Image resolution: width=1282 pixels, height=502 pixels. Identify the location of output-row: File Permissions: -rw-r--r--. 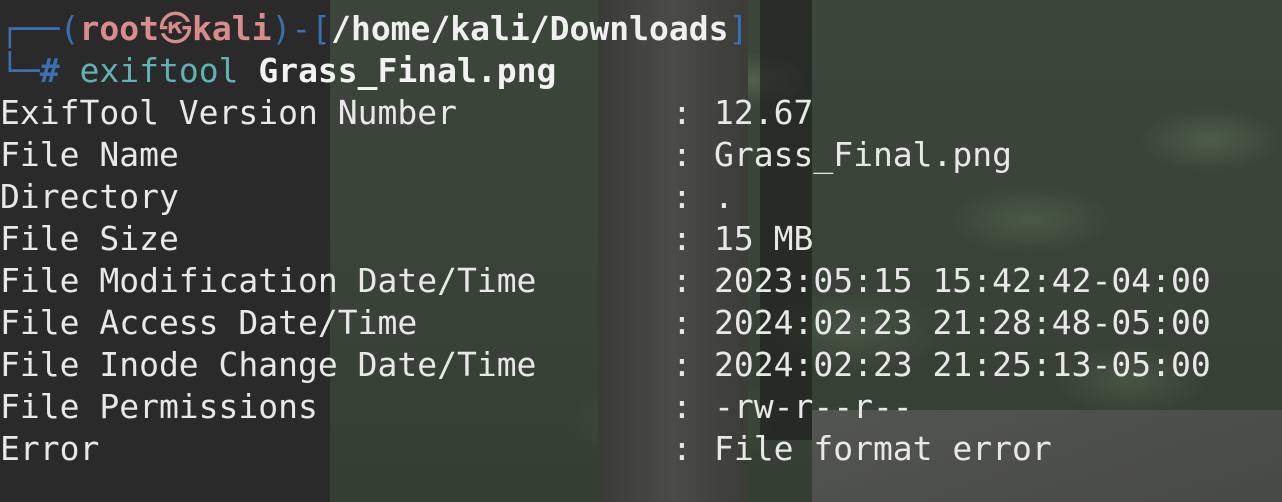
(641, 407).